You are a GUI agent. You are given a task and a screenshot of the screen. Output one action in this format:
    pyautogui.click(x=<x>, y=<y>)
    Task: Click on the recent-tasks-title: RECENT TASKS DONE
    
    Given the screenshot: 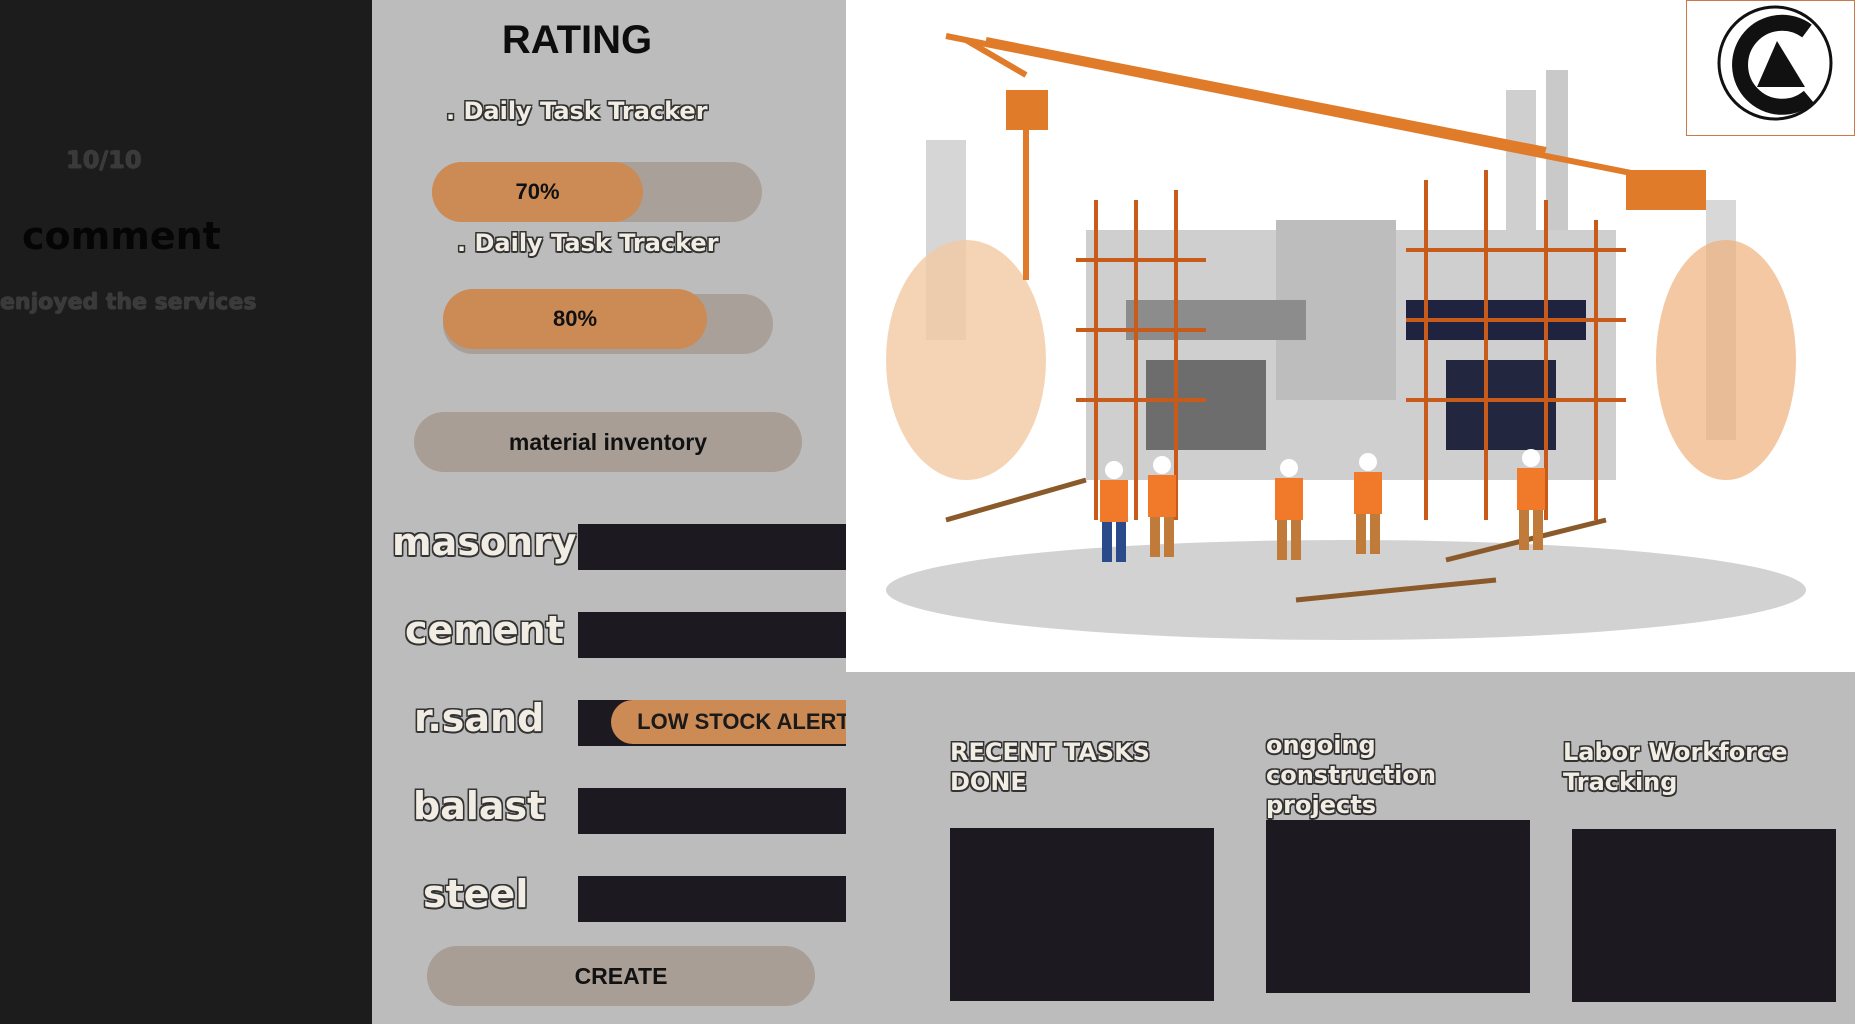 What is the action you would take?
    pyautogui.click(x=1050, y=767)
    